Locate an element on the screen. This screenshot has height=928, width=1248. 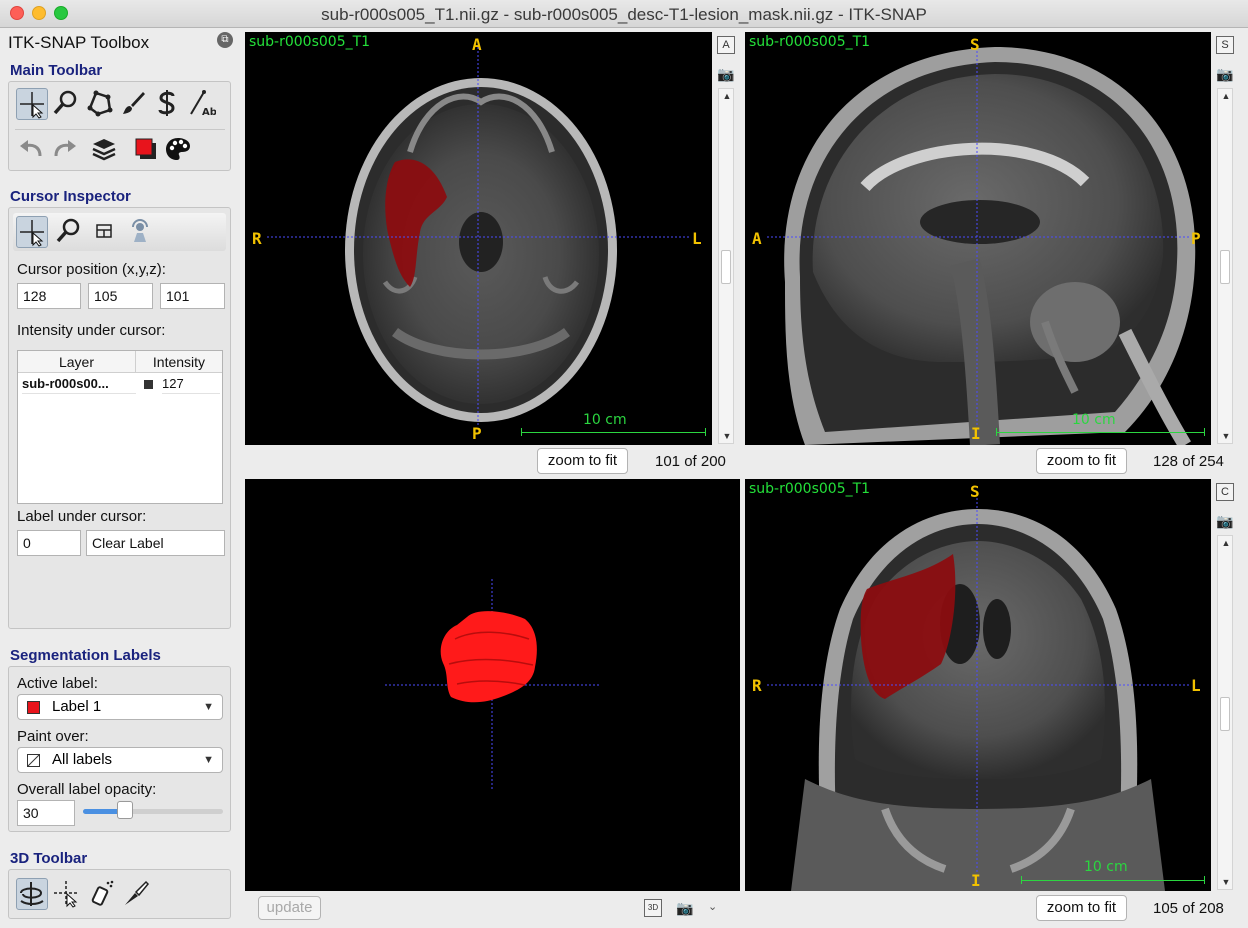
axial-scale-bar is located at coordinates (613, 432).